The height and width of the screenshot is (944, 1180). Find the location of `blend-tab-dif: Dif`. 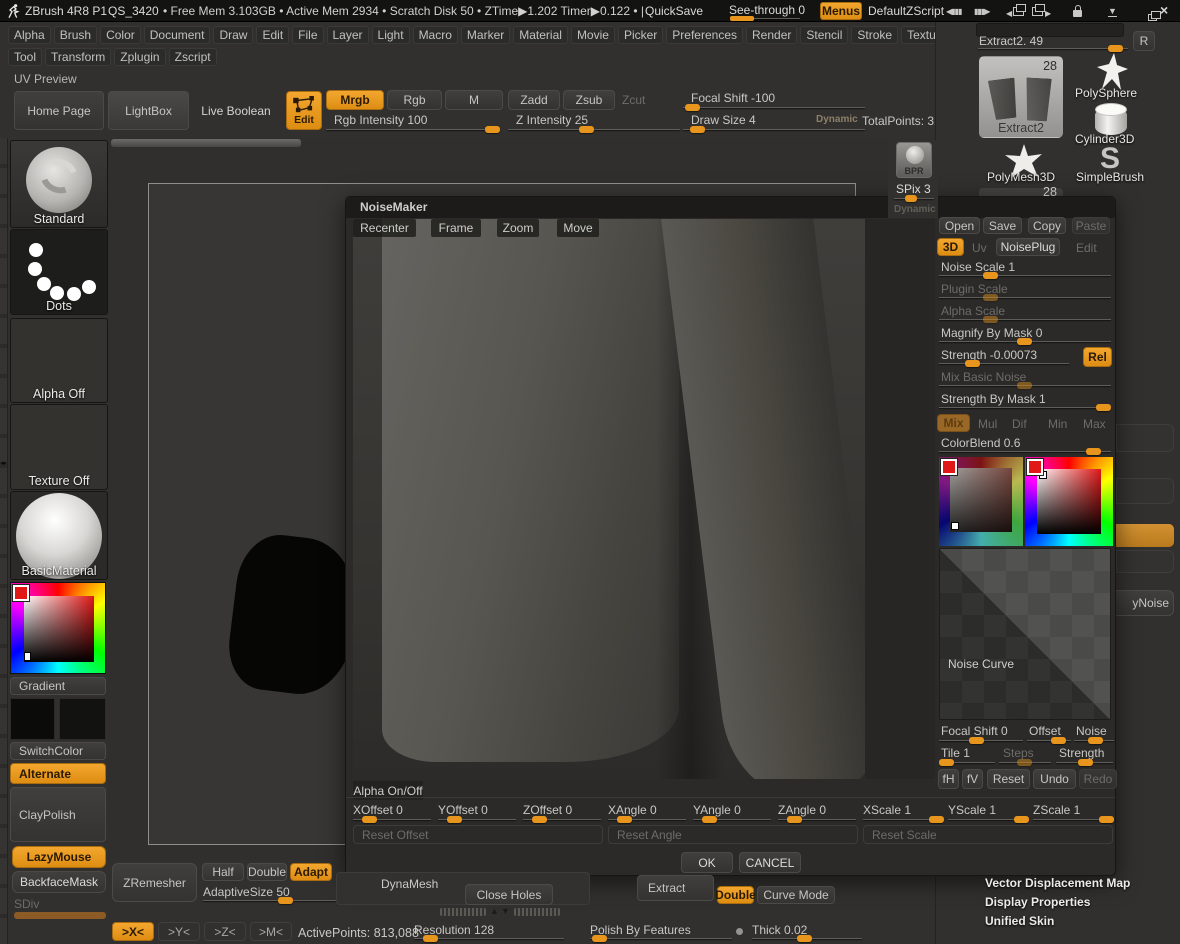

blend-tab-dif: Dif is located at coordinates (1019, 424).